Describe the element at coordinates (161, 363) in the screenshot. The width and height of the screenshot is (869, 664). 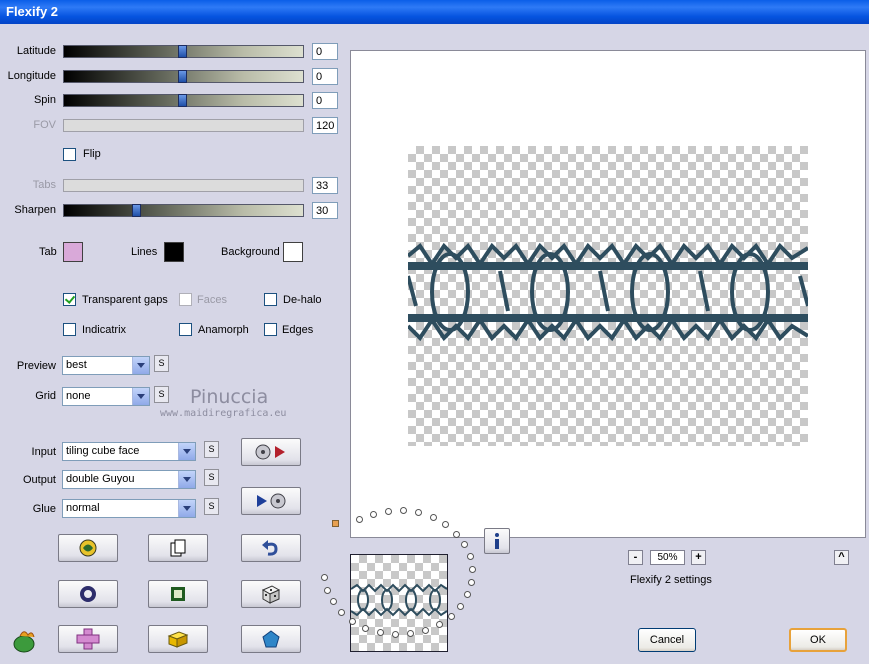
I see `preview-s-button: S` at that location.